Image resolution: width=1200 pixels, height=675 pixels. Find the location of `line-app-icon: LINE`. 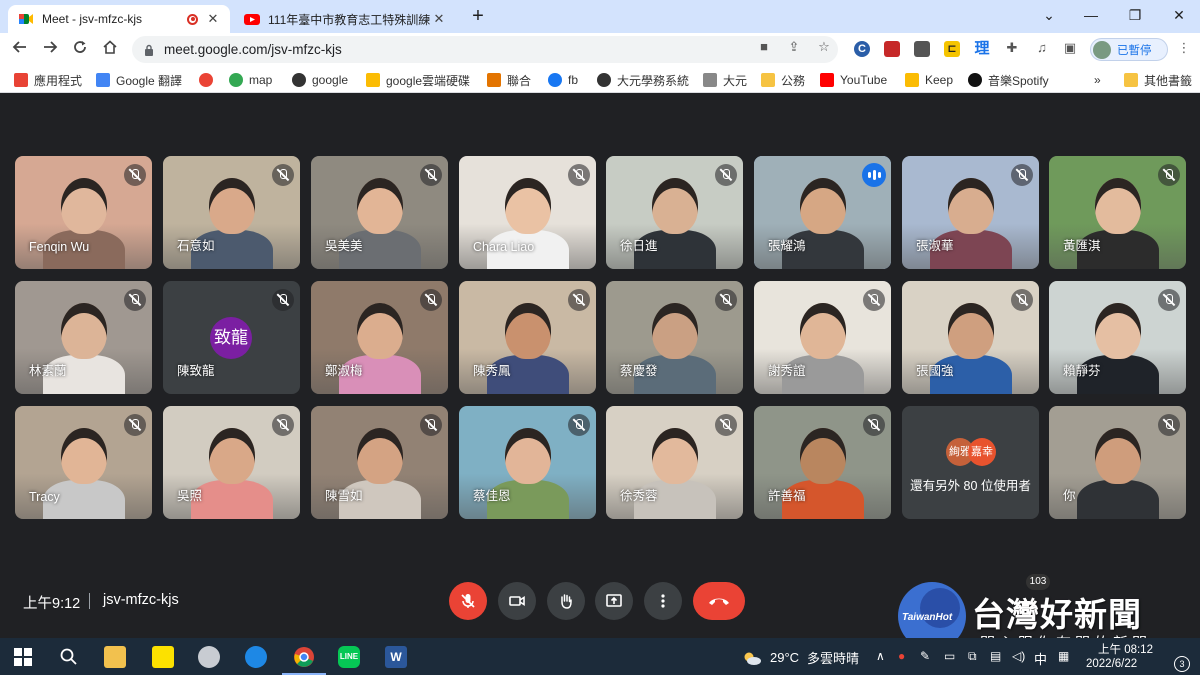

line-app-icon: LINE is located at coordinates (349, 657).